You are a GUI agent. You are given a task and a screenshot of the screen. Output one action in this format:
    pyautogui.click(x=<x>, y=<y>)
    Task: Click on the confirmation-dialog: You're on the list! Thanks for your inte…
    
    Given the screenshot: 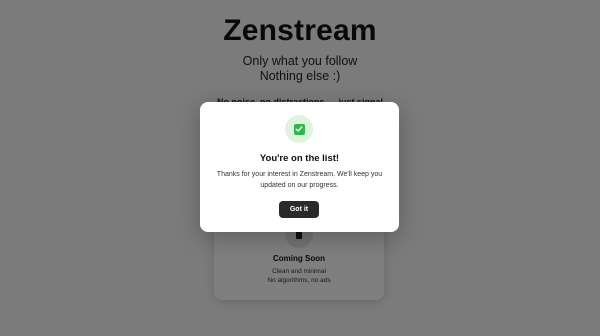 What is the action you would take?
    pyautogui.click(x=299, y=167)
    